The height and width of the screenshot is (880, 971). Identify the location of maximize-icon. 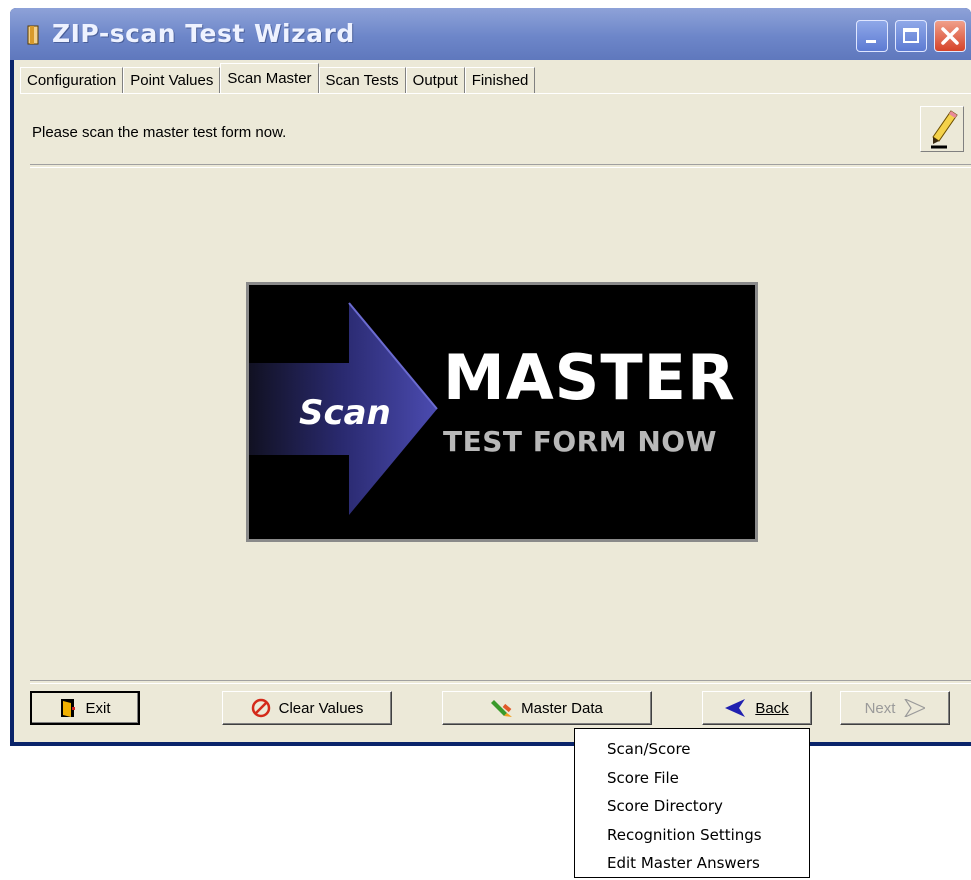
(911, 35).